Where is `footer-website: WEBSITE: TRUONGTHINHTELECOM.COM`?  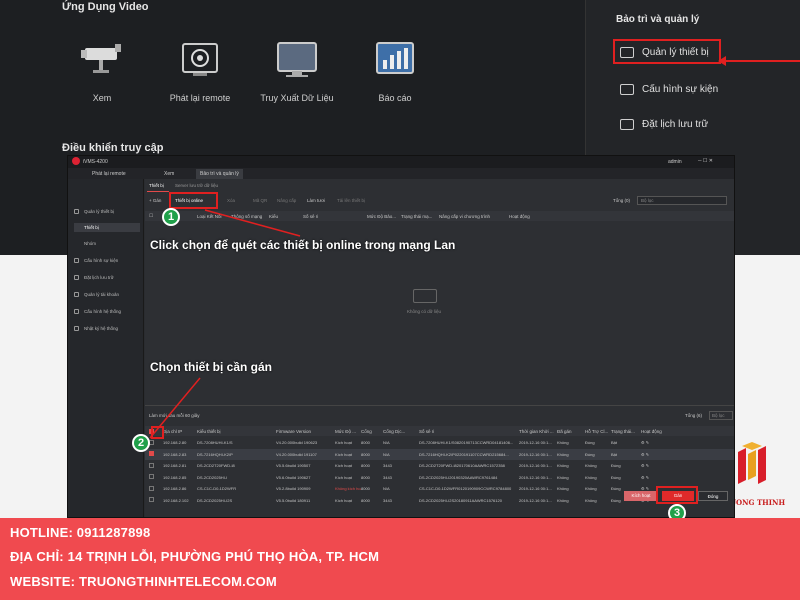 footer-website: WEBSITE: TRUONGTHINHTELECOM.COM is located at coordinates (143, 581).